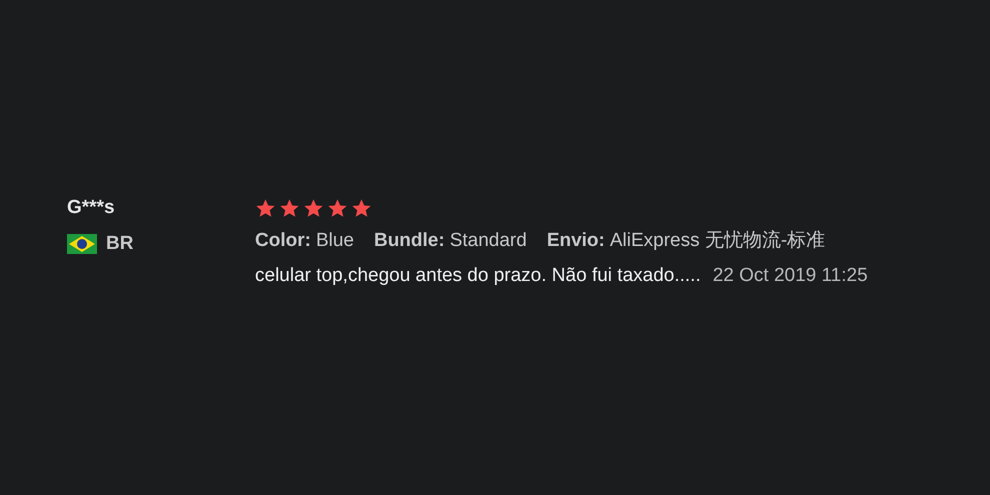 This screenshot has height=495, width=990. What do you see at coordinates (718, 241) in the screenshot?
I see `attribute-value: AliExpress 无忧物流-标准` at bounding box center [718, 241].